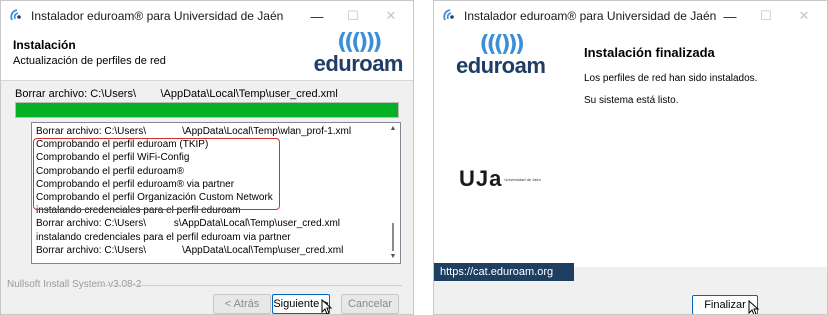 This screenshot has height=315, width=828. Describe the element at coordinates (156, 174) in the screenshot. I see `highlight-annotation` at that location.